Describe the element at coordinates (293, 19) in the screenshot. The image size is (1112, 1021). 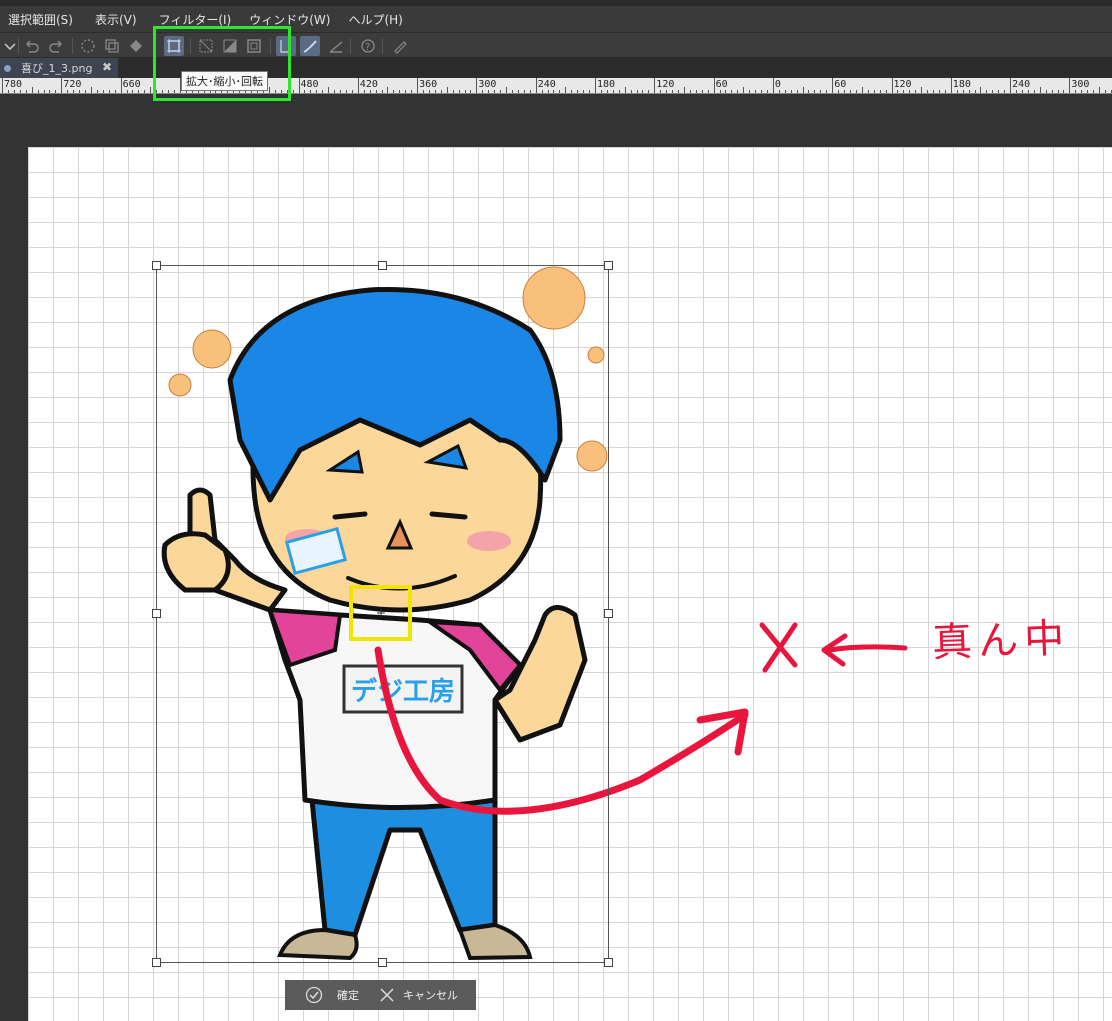
I see `menu-window: ウィンドウ(W)` at that location.